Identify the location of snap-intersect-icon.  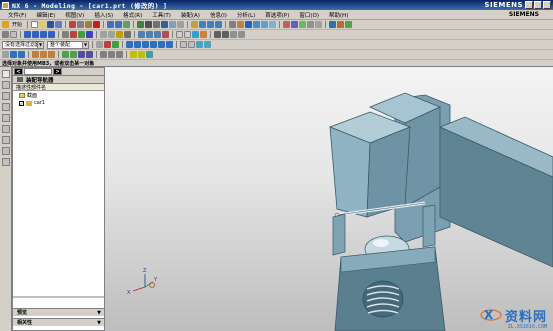
(153, 44).